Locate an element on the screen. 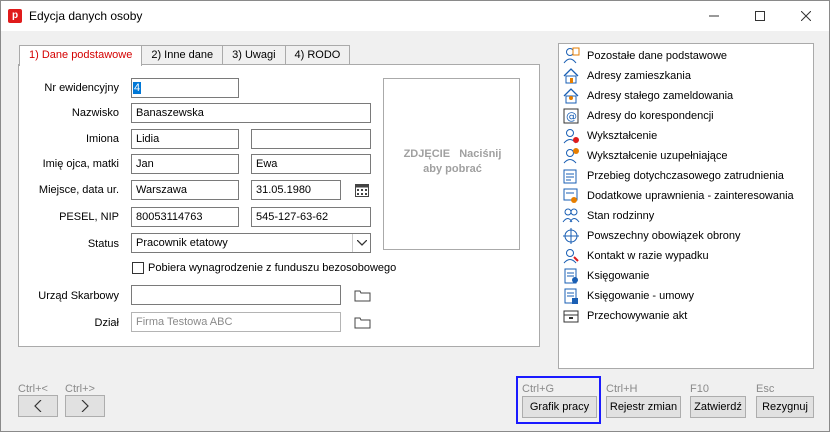 The image size is (830, 432). list-item-label: Stan rodzinny is located at coordinates (621, 216).